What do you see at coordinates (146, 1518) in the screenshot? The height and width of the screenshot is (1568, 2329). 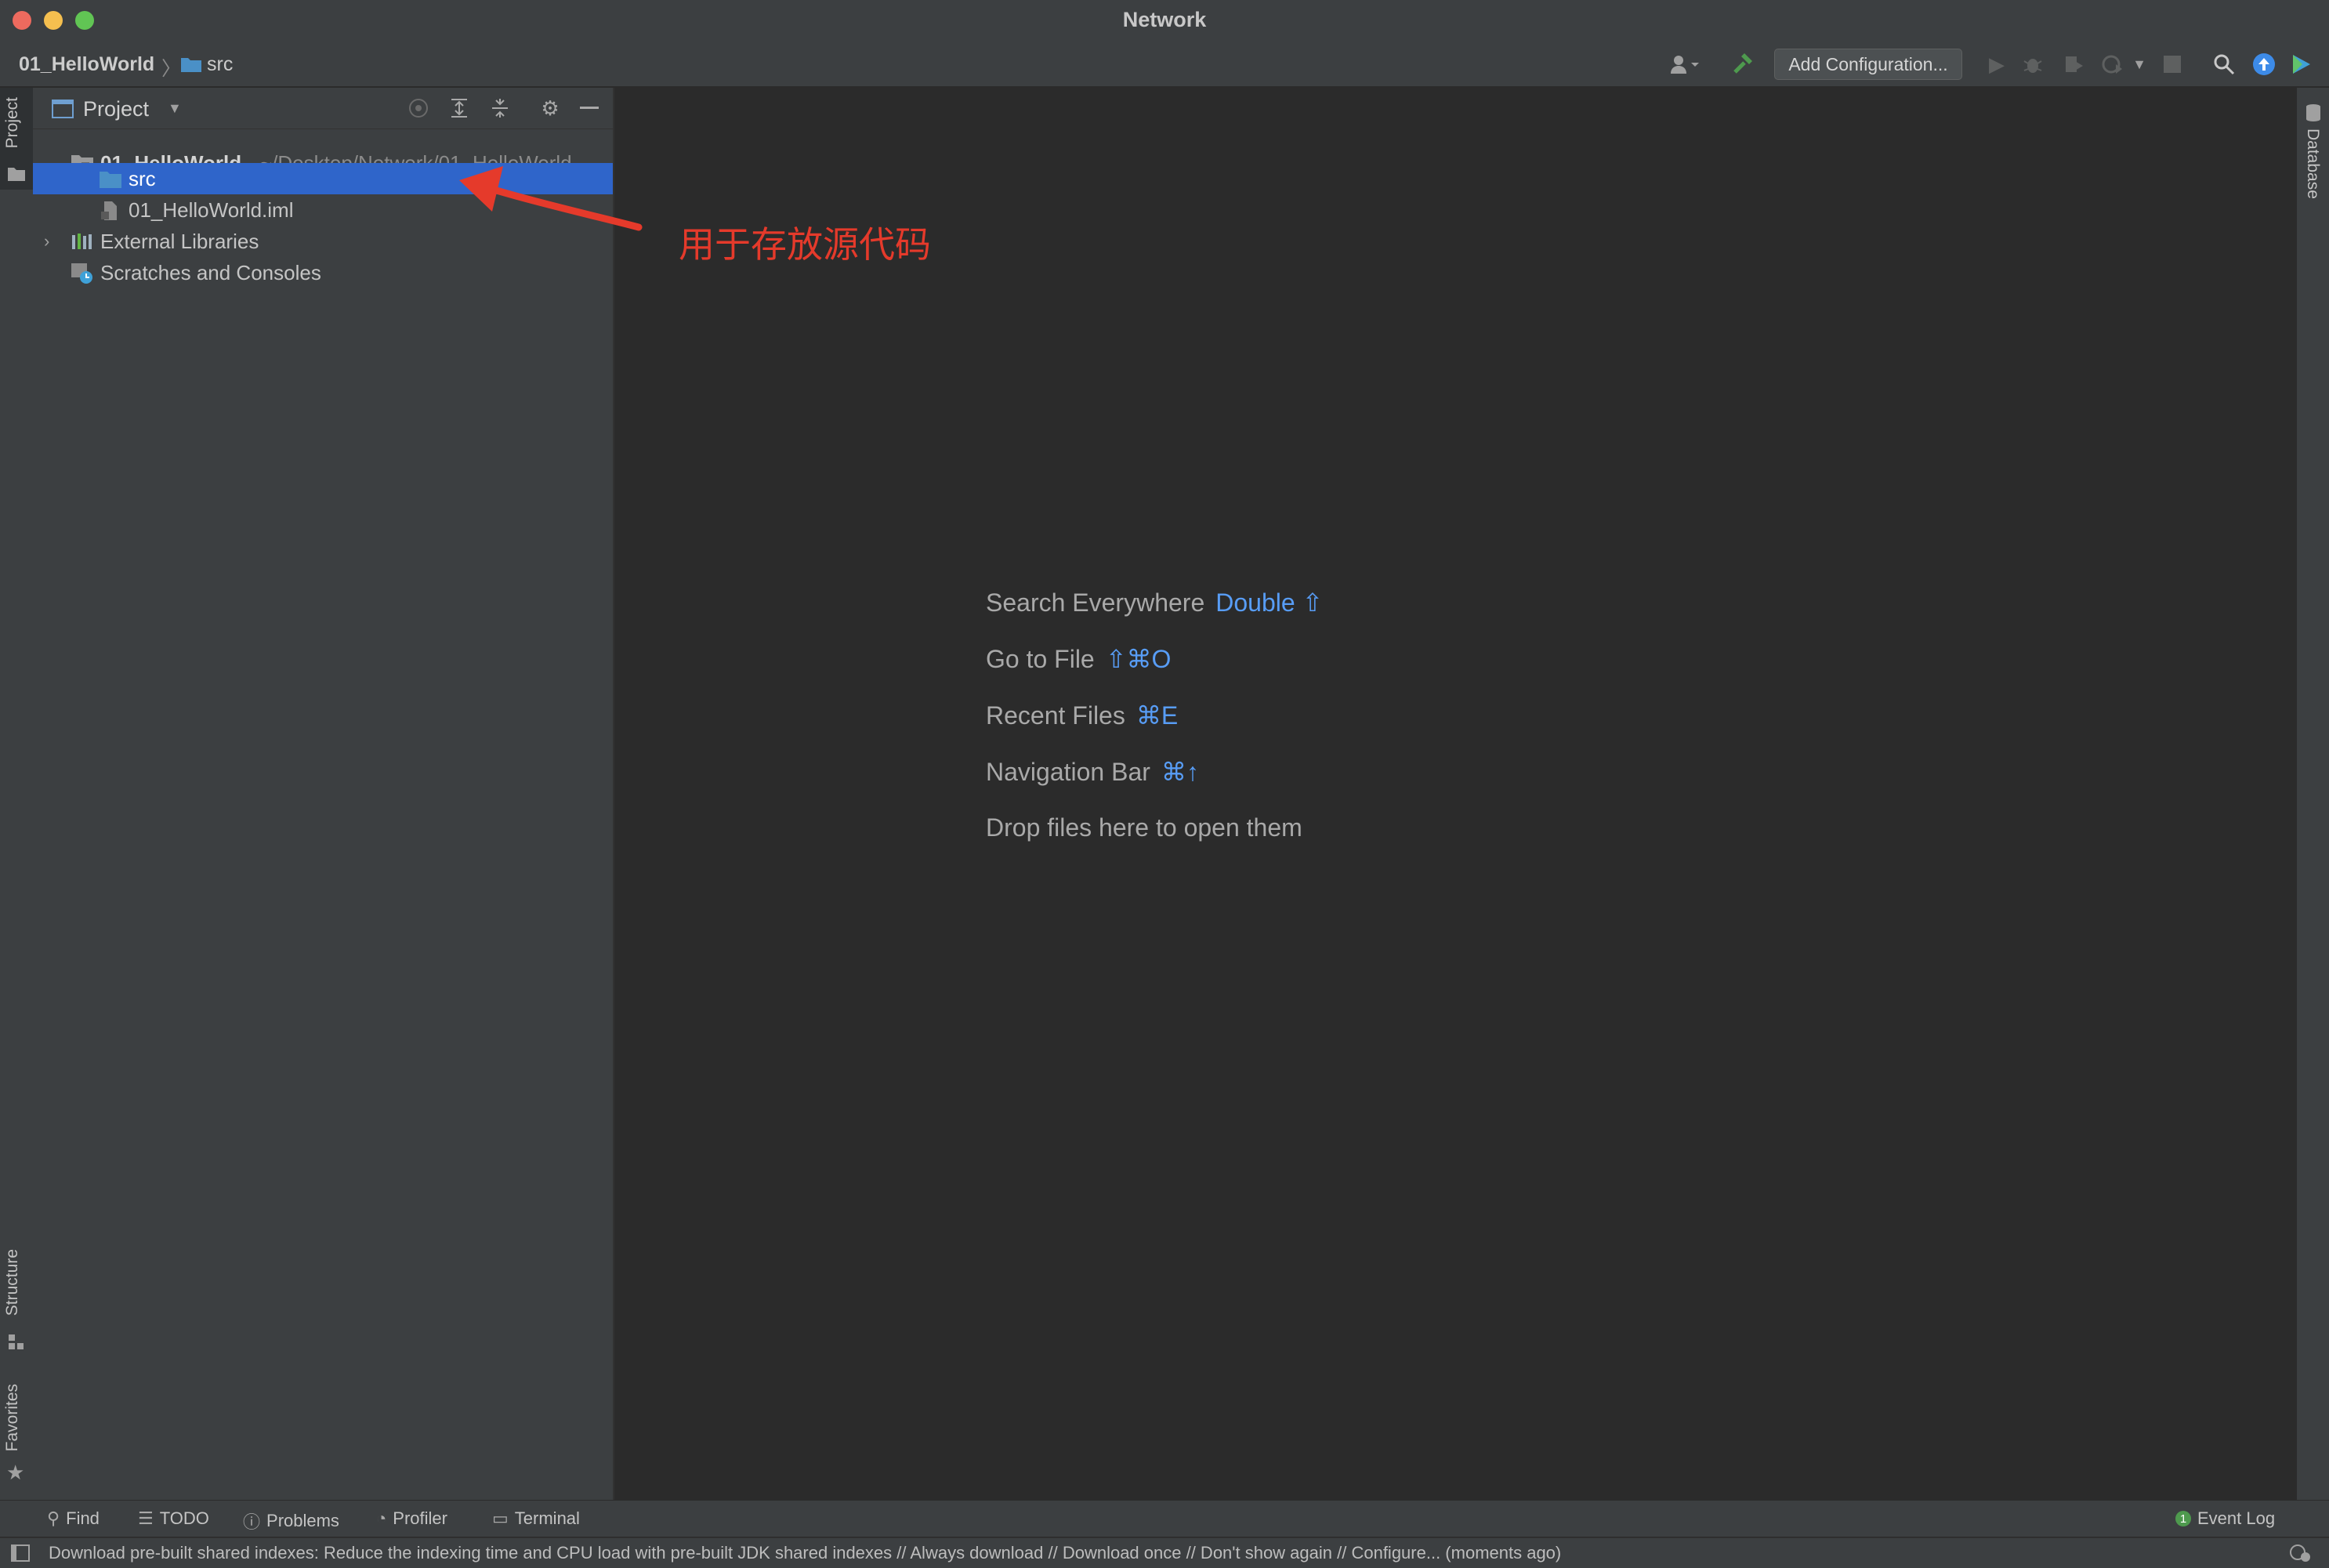 I see `todo-list-icon: ☰` at bounding box center [146, 1518].